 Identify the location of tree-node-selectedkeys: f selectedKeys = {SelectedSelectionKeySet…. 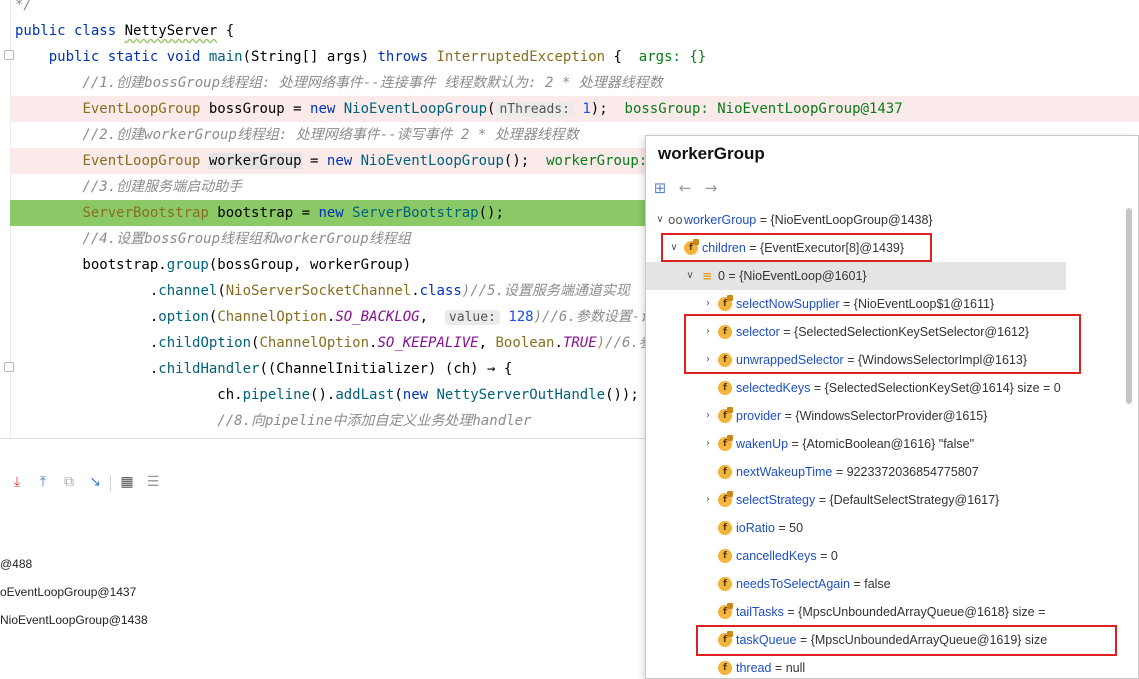
(856, 388).